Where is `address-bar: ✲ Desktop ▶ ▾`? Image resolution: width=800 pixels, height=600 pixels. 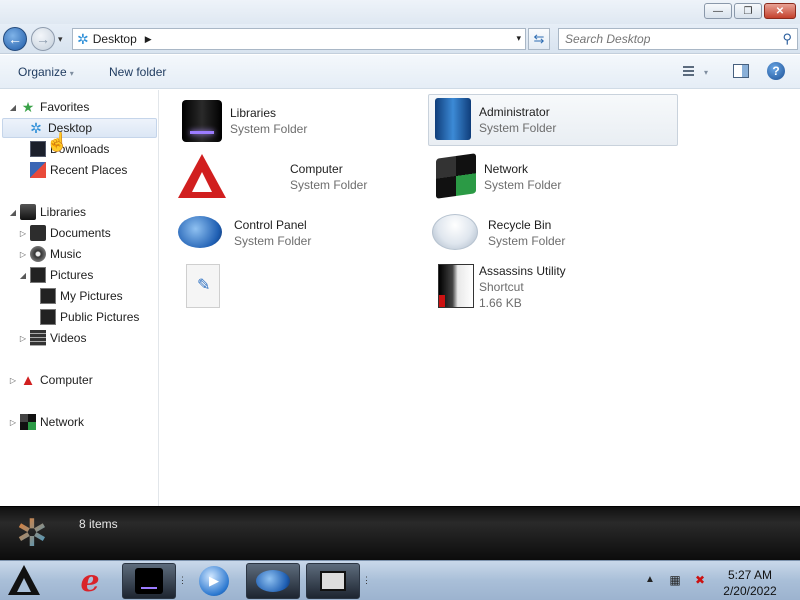
address-bar: ✲ Desktop ▶ ▾ is located at coordinates (299, 39).